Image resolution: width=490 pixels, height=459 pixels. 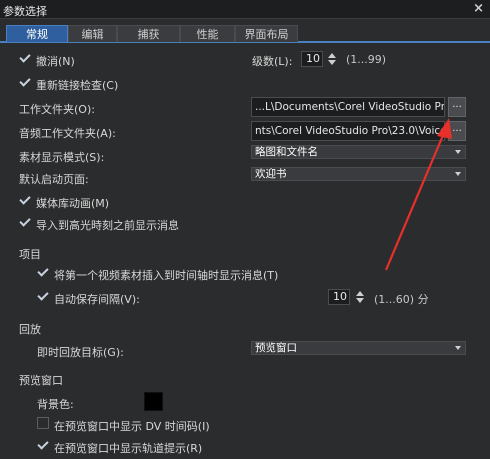 What do you see at coordinates (418, 194) in the screenshot?
I see `annotation-arrow-icon` at bounding box center [418, 194].